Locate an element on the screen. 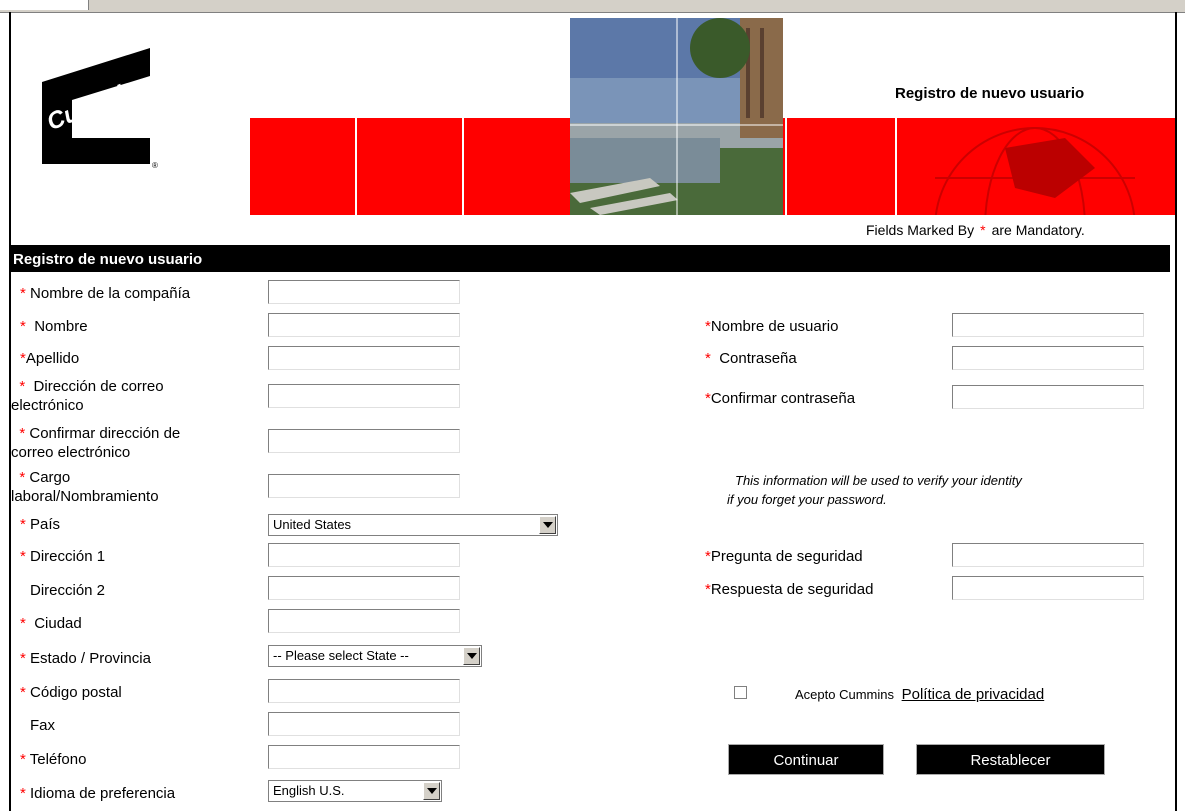  label-address-1: * Dirección 1 is located at coordinates (63, 556).